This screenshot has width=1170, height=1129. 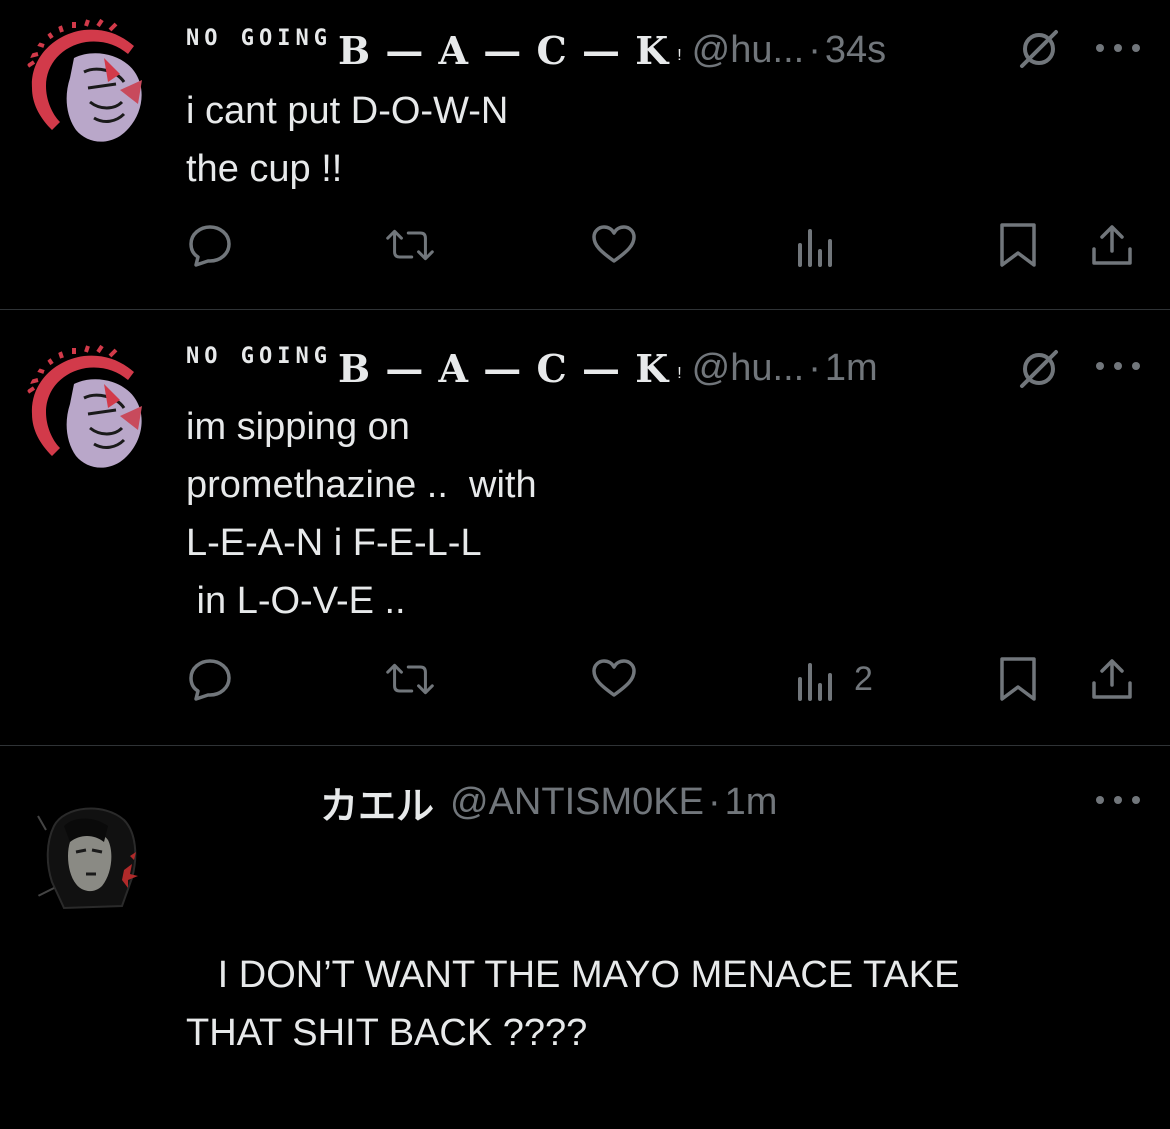 What do you see at coordinates (585, 679) in the screenshot?
I see `tweet-actions: 2` at bounding box center [585, 679].